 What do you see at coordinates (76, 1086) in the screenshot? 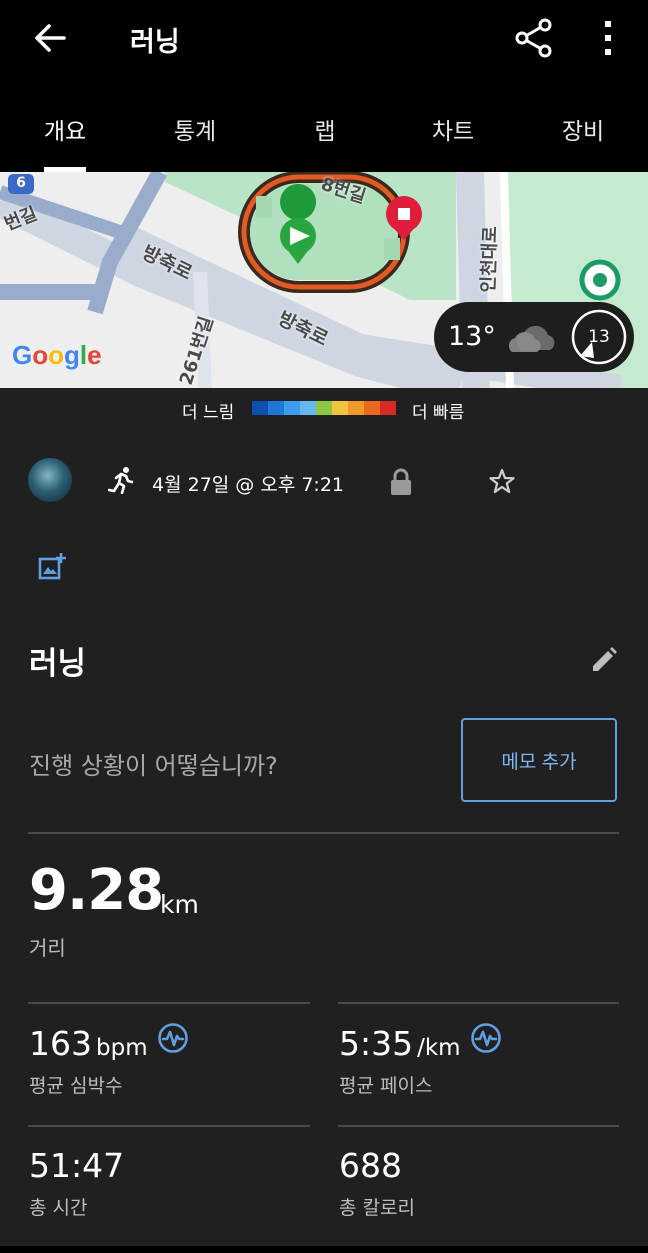
I see `avg-heart-rate-label: 평균 심박수` at bounding box center [76, 1086].